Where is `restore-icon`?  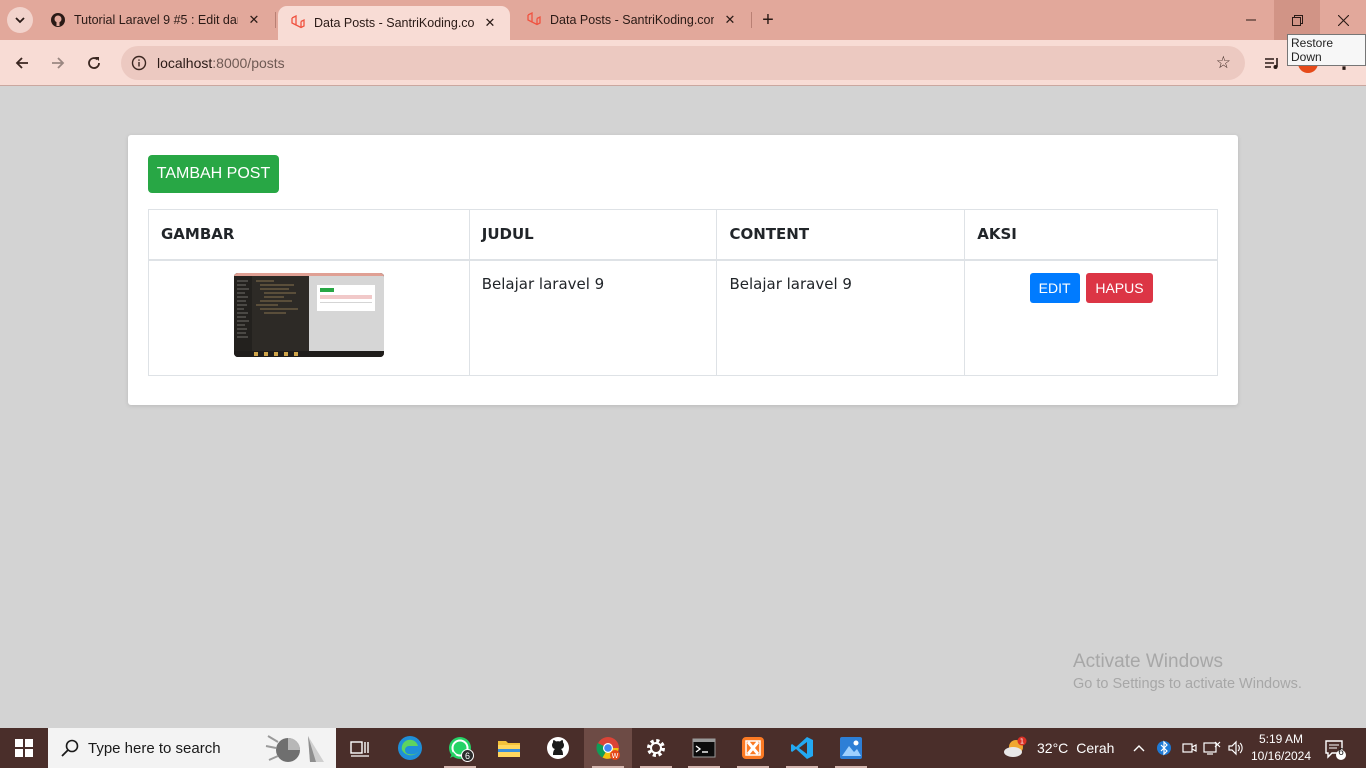 restore-icon is located at coordinates (1297, 20).